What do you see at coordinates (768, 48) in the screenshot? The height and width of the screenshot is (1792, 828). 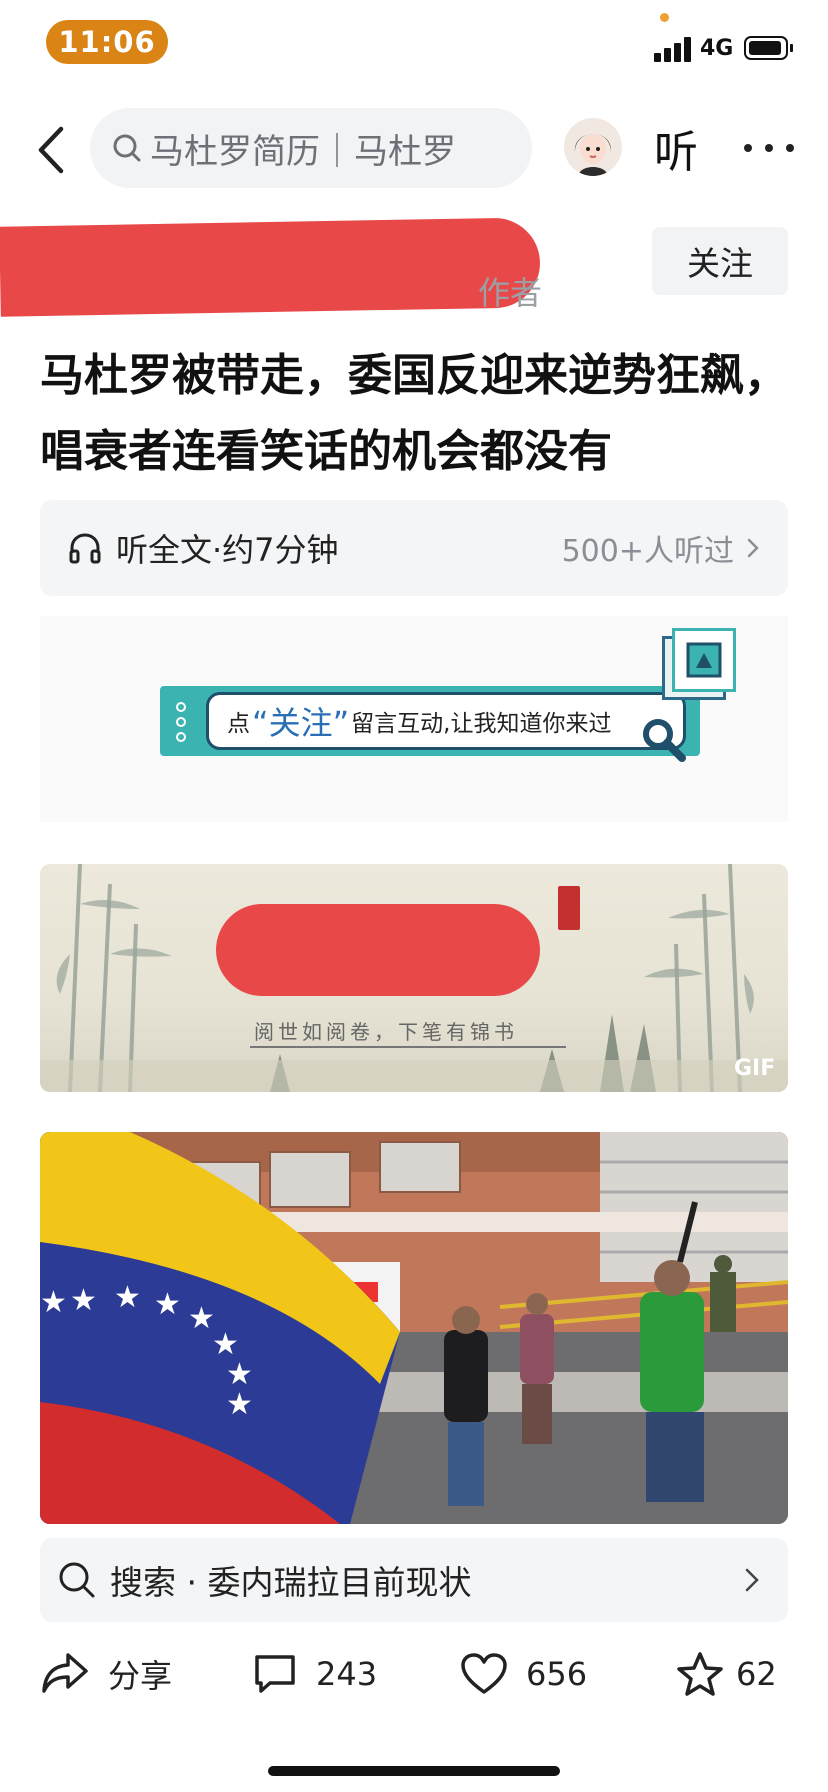 I see `battery-icon` at bounding box center [768, 48].